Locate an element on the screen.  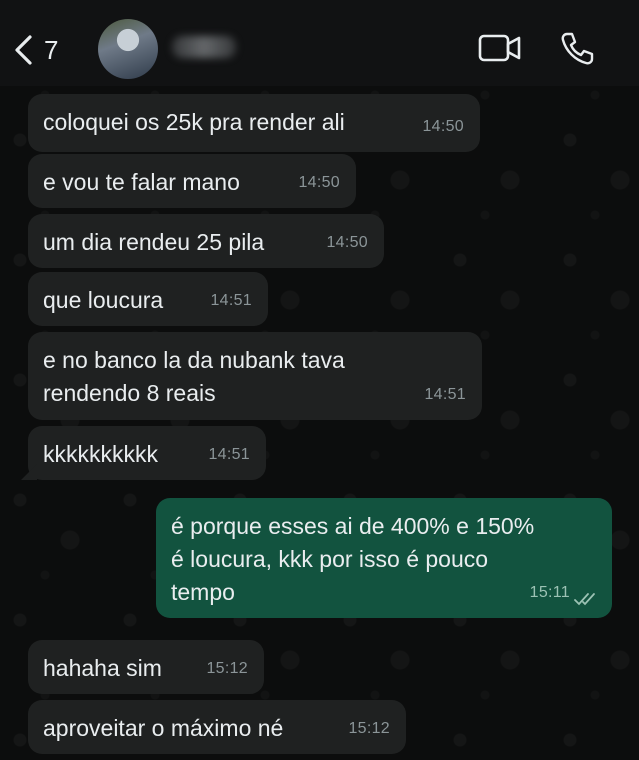
message-incoming: aproveitar o máximo né 15:12 is located at coordinates (217, 727).